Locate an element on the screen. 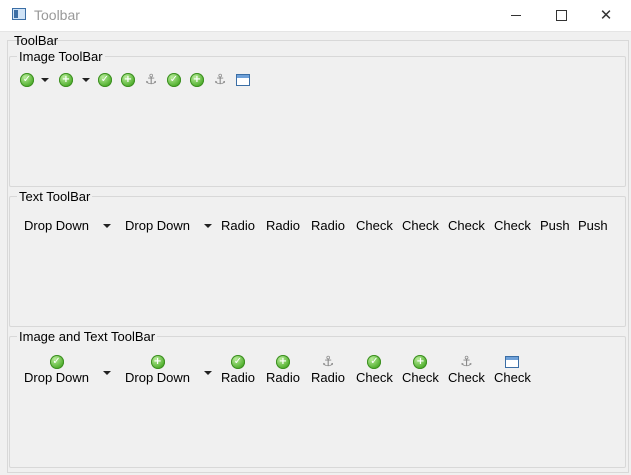 This screenshot has width=631, height=475. image-text-dropdown-button-2: + Drop Down is located at coordinates (157, 370).